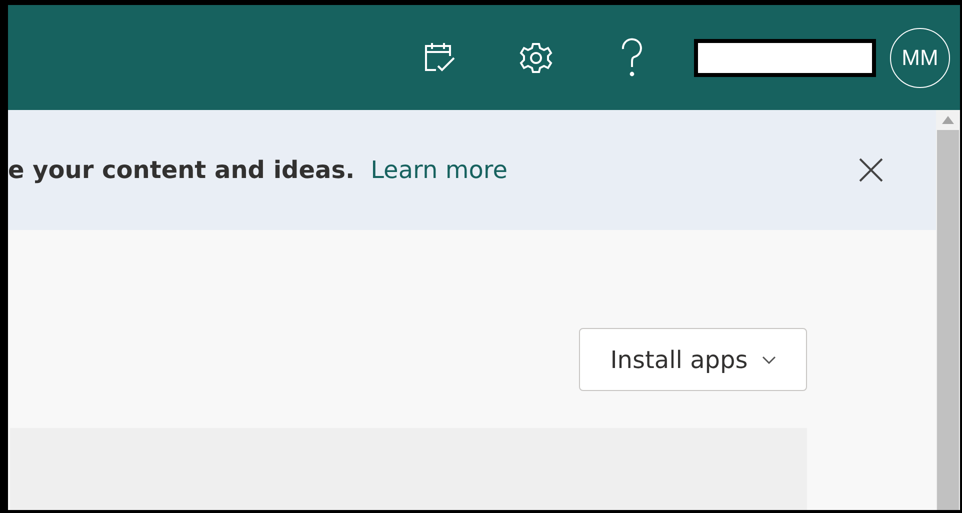  I want to click on chevron-down-icon, so click(769, 360).